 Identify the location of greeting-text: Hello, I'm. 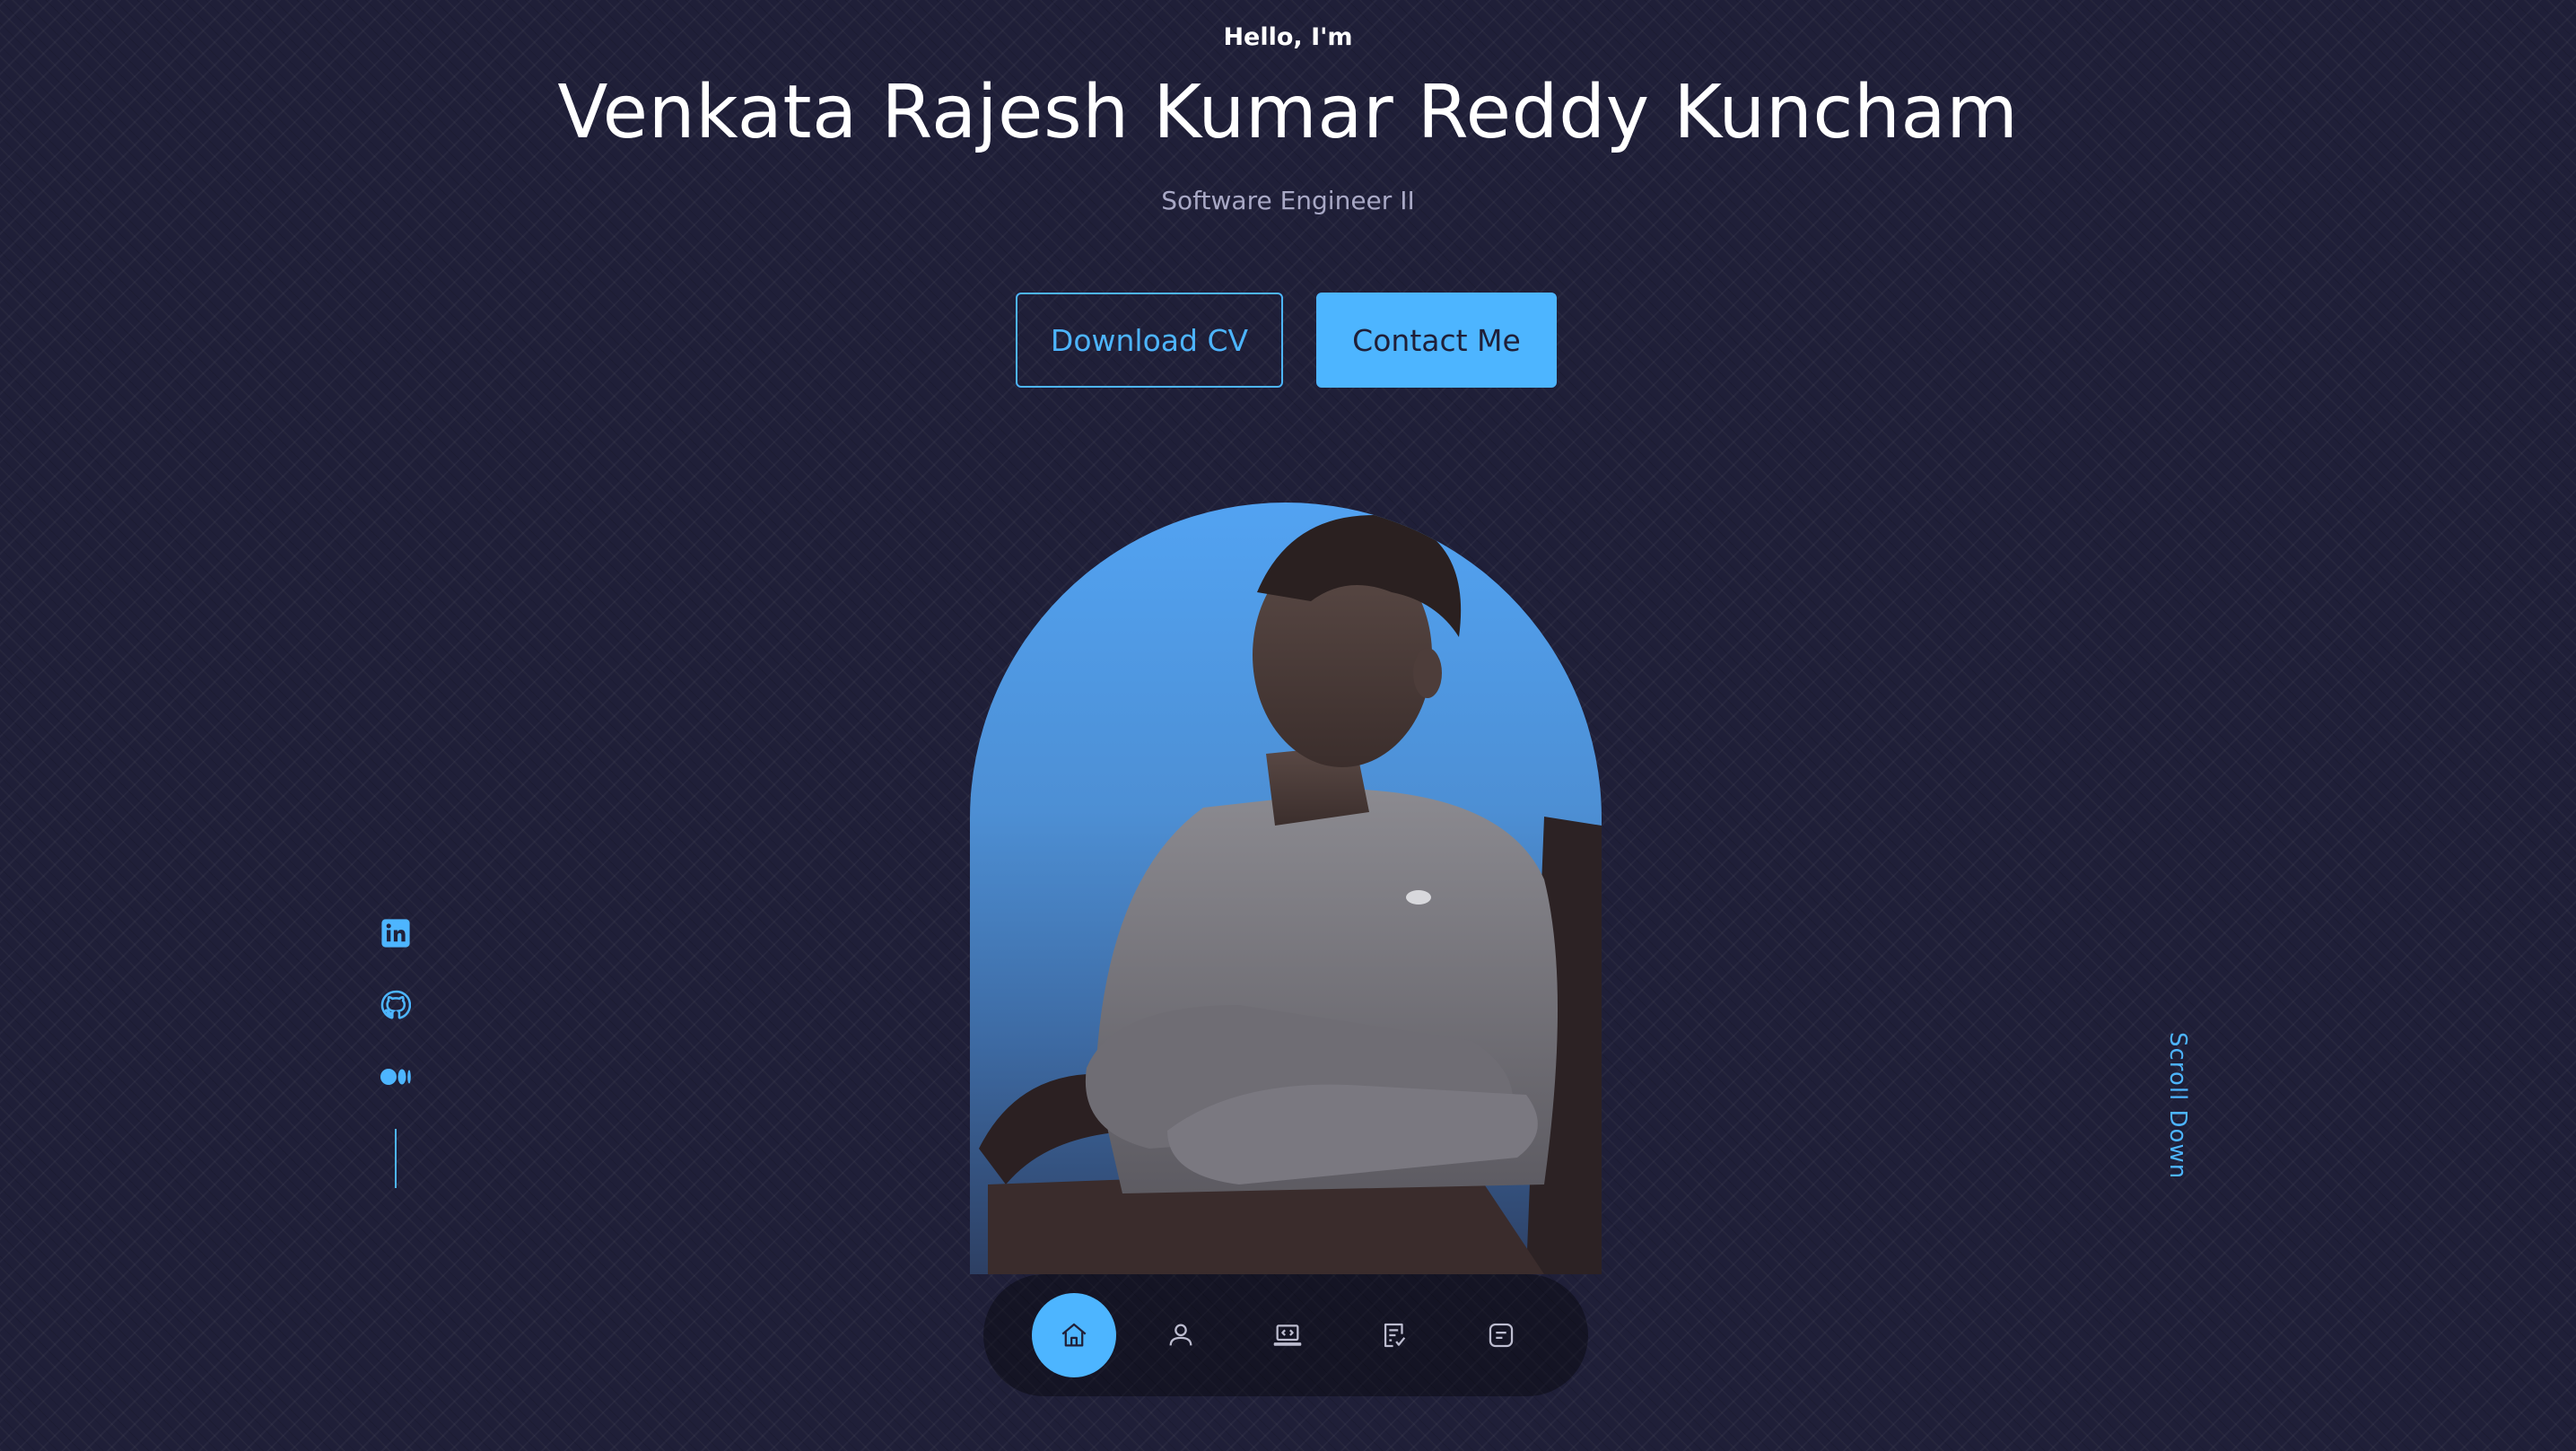
(1288, 37).